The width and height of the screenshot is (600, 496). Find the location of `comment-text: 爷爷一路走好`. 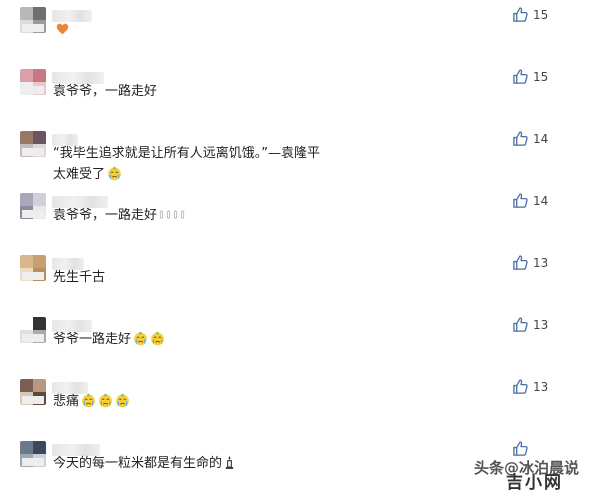

comment-text: 爷爷一路走好 is located at coordinates (109, 340).